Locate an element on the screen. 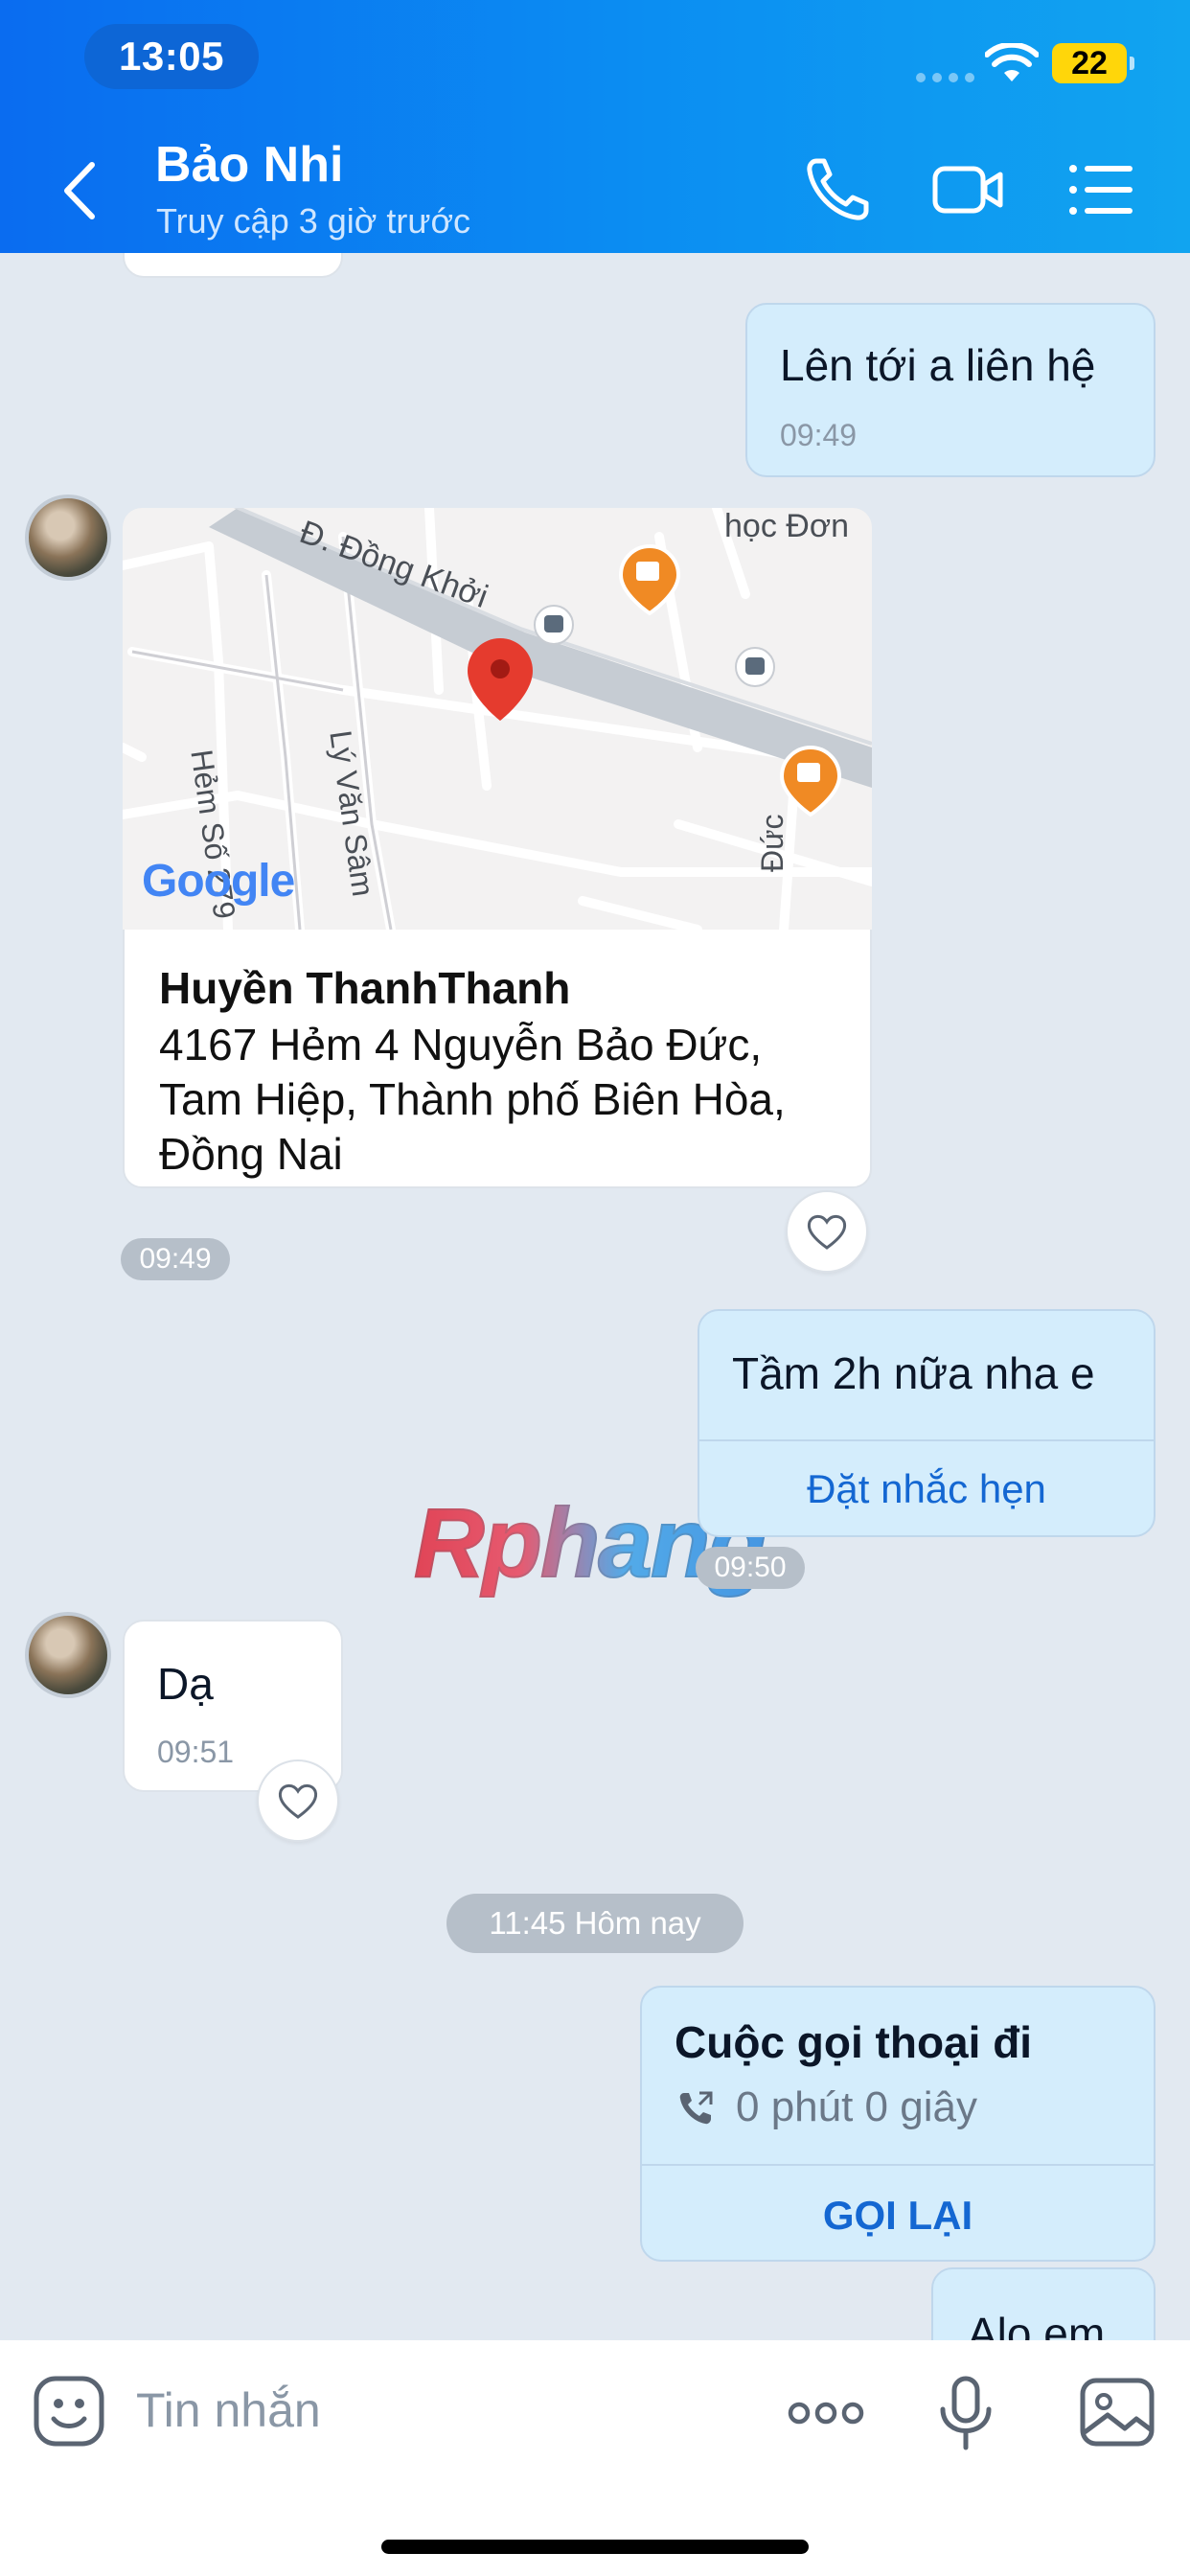 Image resolution: width=1190 pixels, height=2576 pixels. set-reminder-button: Đặt nhắc hẹn is located at coordinates (927, 1489).